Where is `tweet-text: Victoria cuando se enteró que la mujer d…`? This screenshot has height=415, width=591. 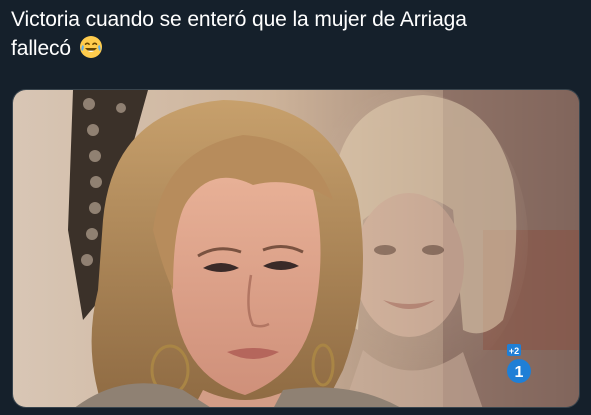 tweet-text: Victoria cuando se enteró que la mujer d… is located at coordinates (291, 34).